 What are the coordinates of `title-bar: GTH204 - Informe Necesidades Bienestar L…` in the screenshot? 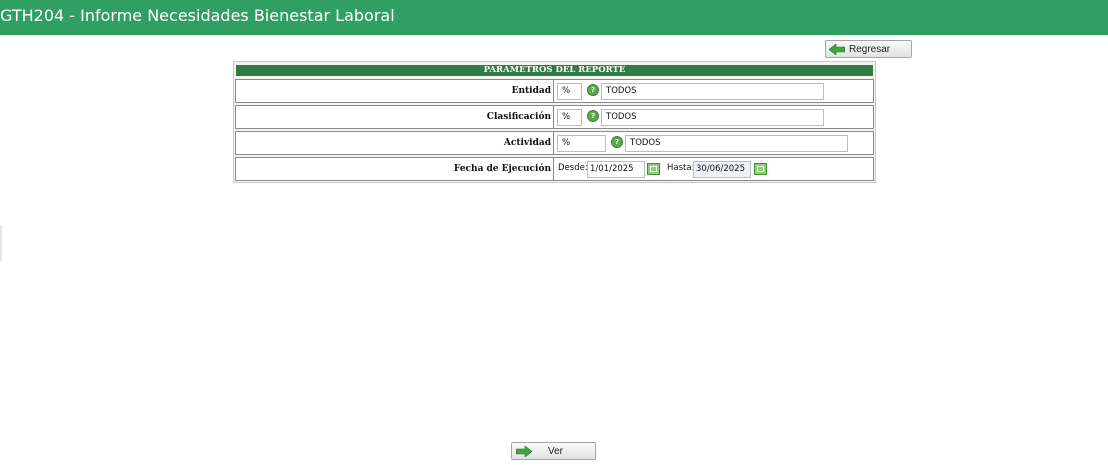 It's located at (554, 17).